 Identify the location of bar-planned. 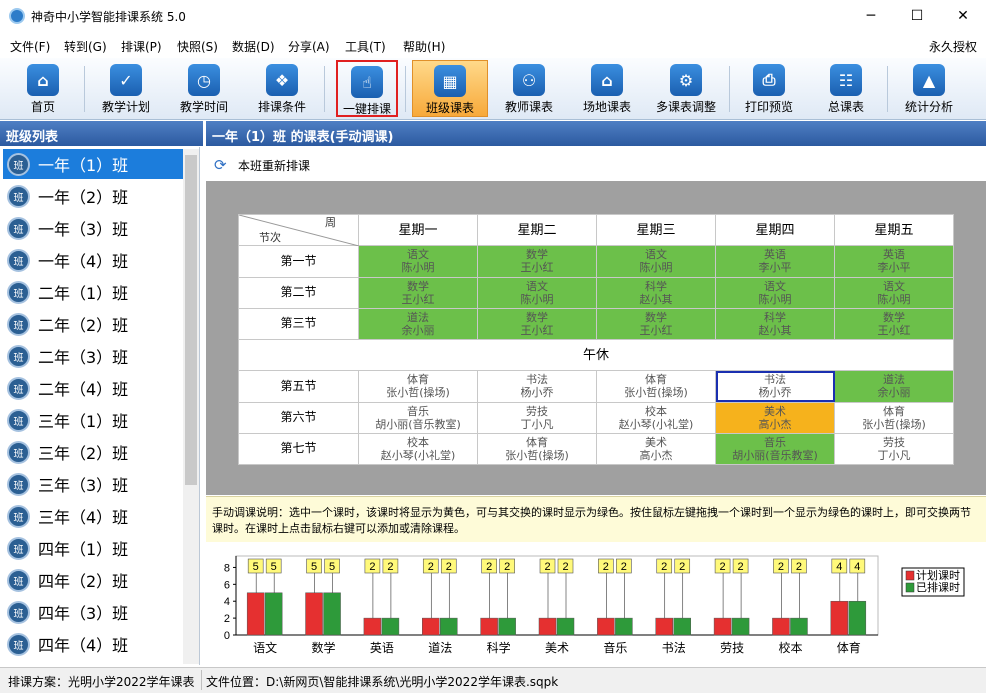
(664, 626).